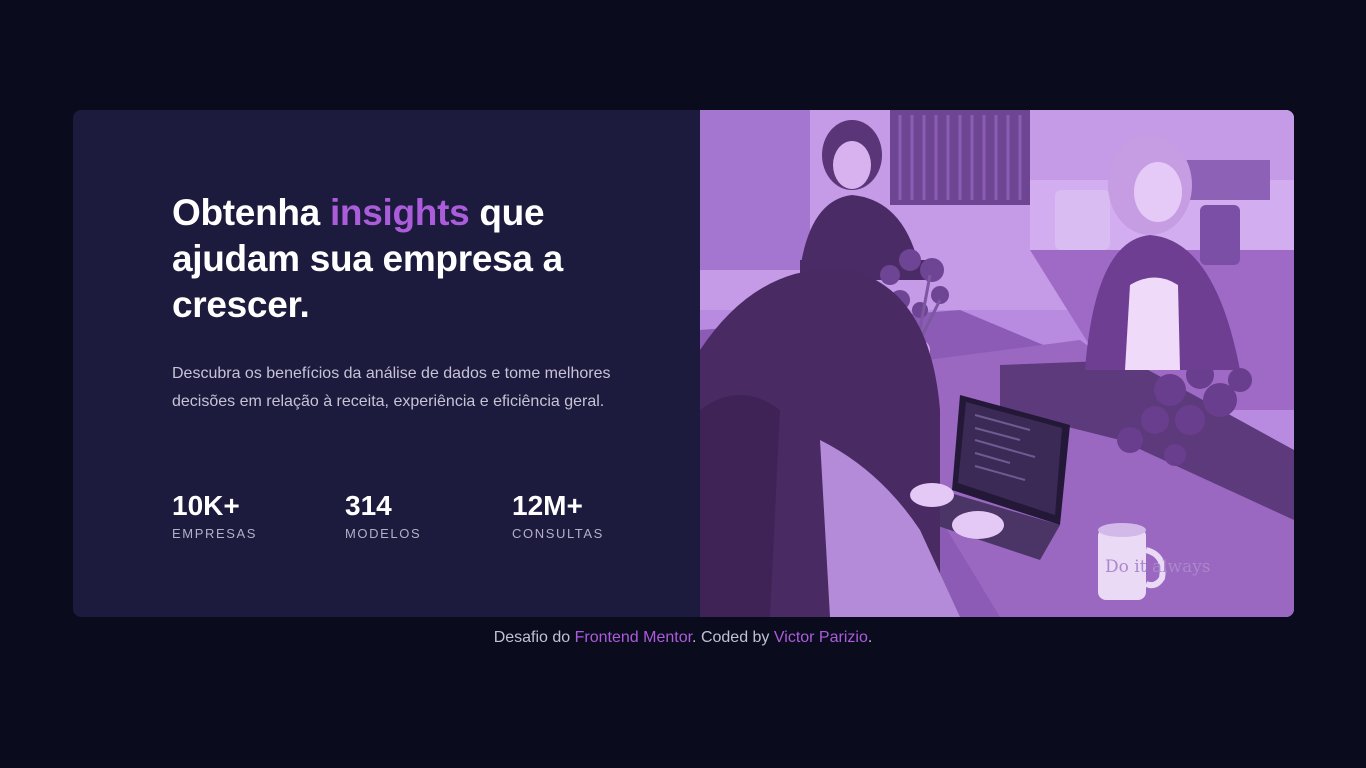 The height and width of the screenshot is (768, 1366). I want to click on hero-title-accent: insights, so click(399, 212).